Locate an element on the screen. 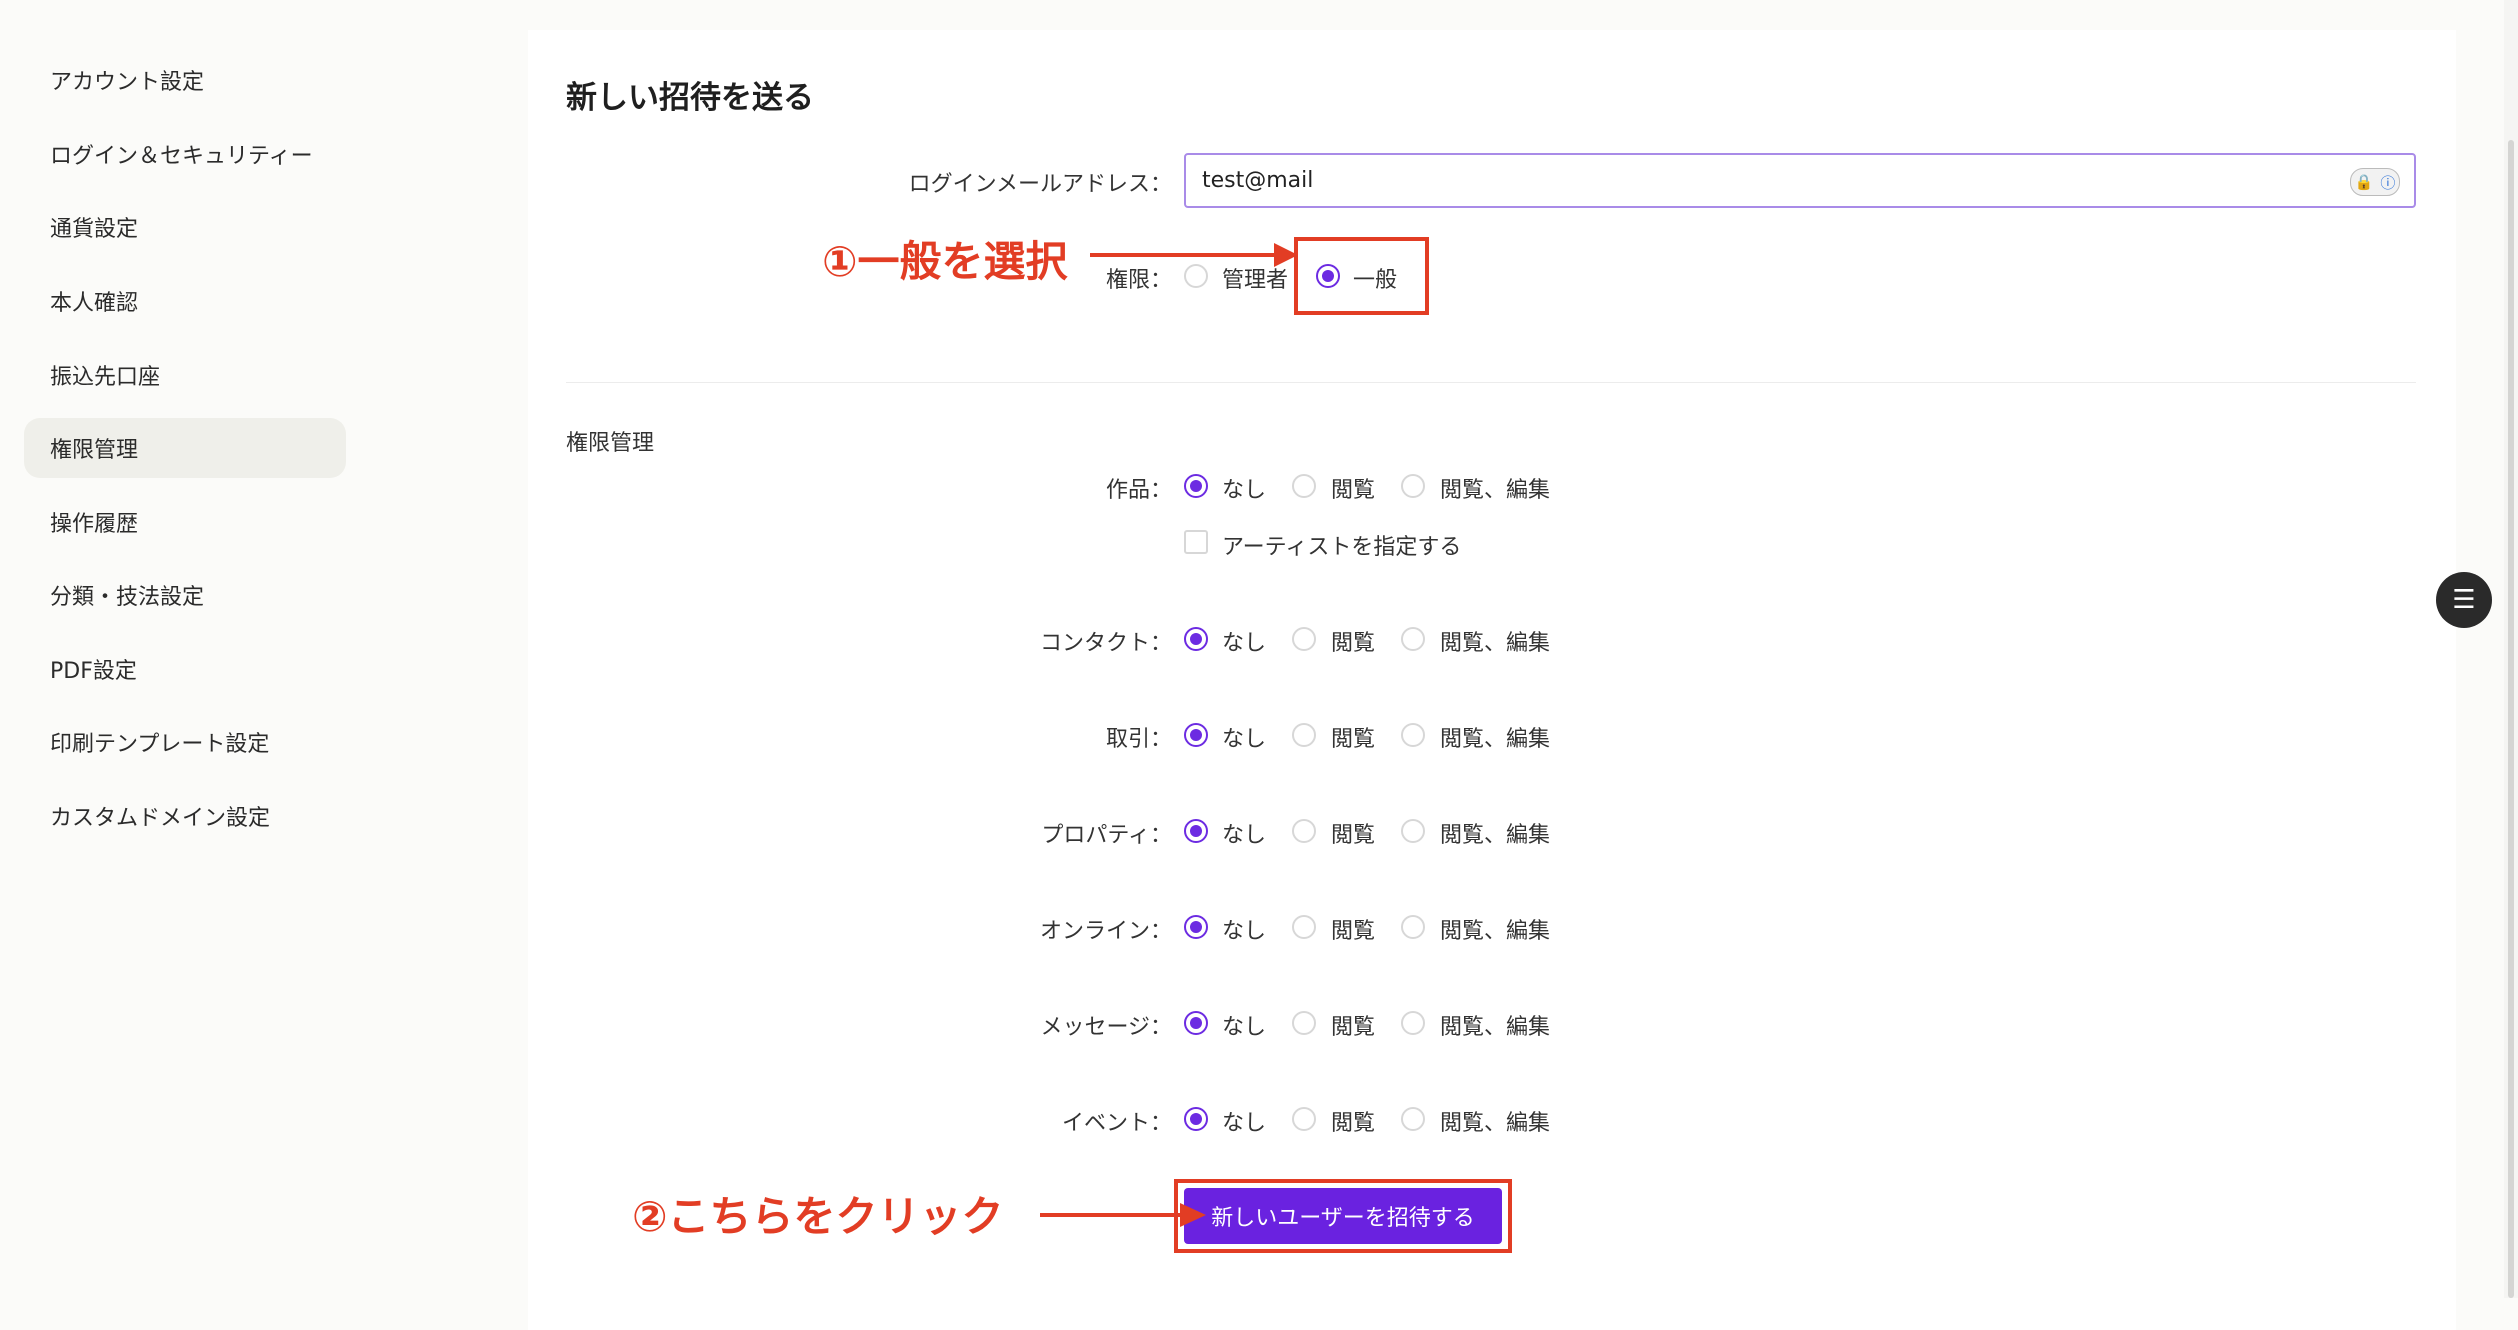  messages-view-label: 閲覧 is located at coordinates (1353, 1027).